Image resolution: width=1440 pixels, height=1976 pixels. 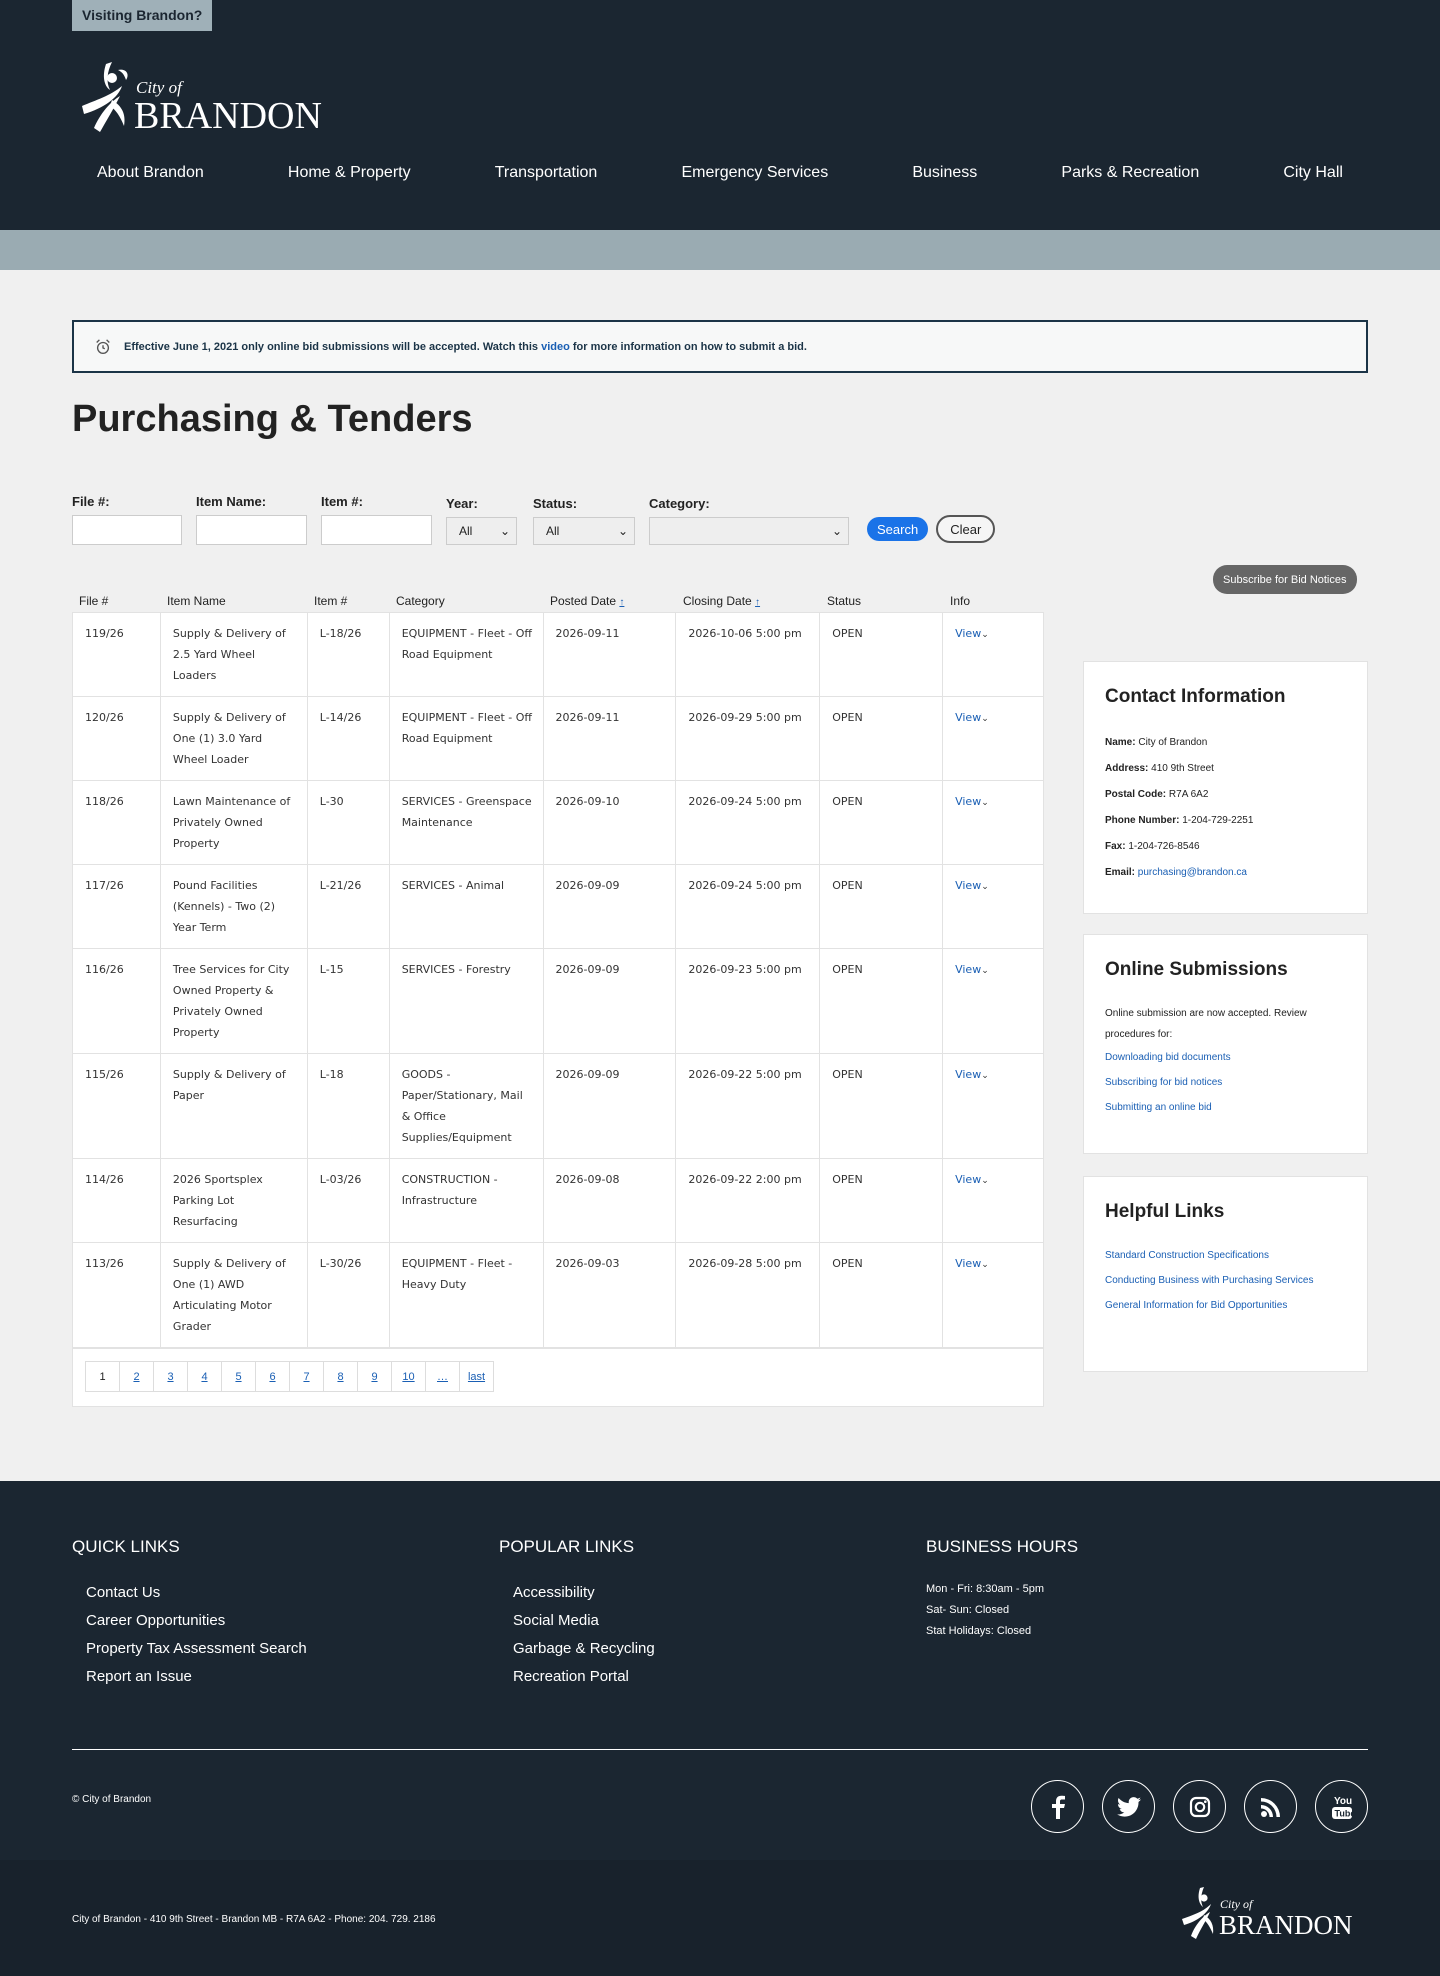 I want to click on item-number-cell: L-18, so click(x=349, y=1106).